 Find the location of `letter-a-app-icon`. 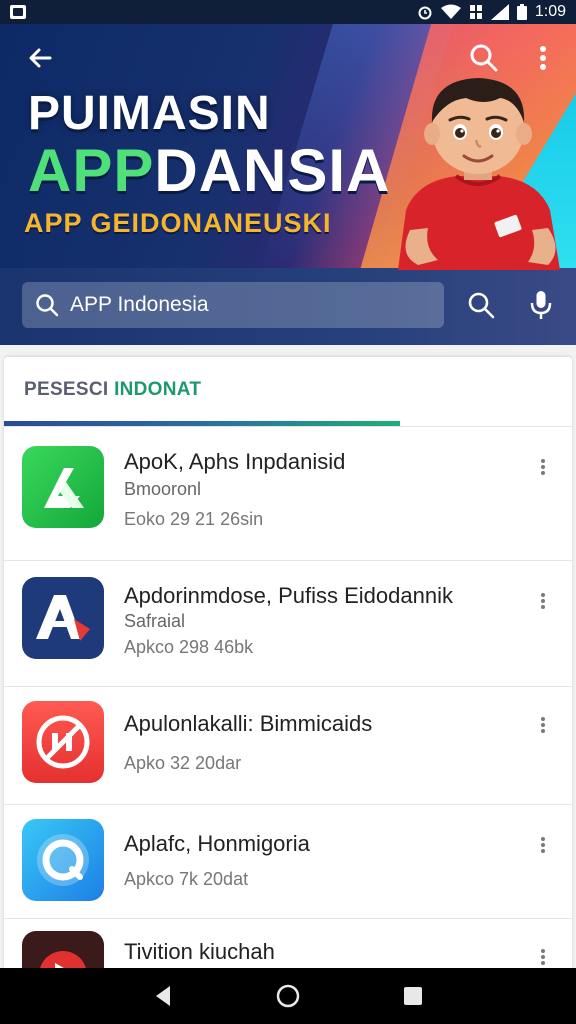

letter-a-app-icon is located at coordinates (63, 618).